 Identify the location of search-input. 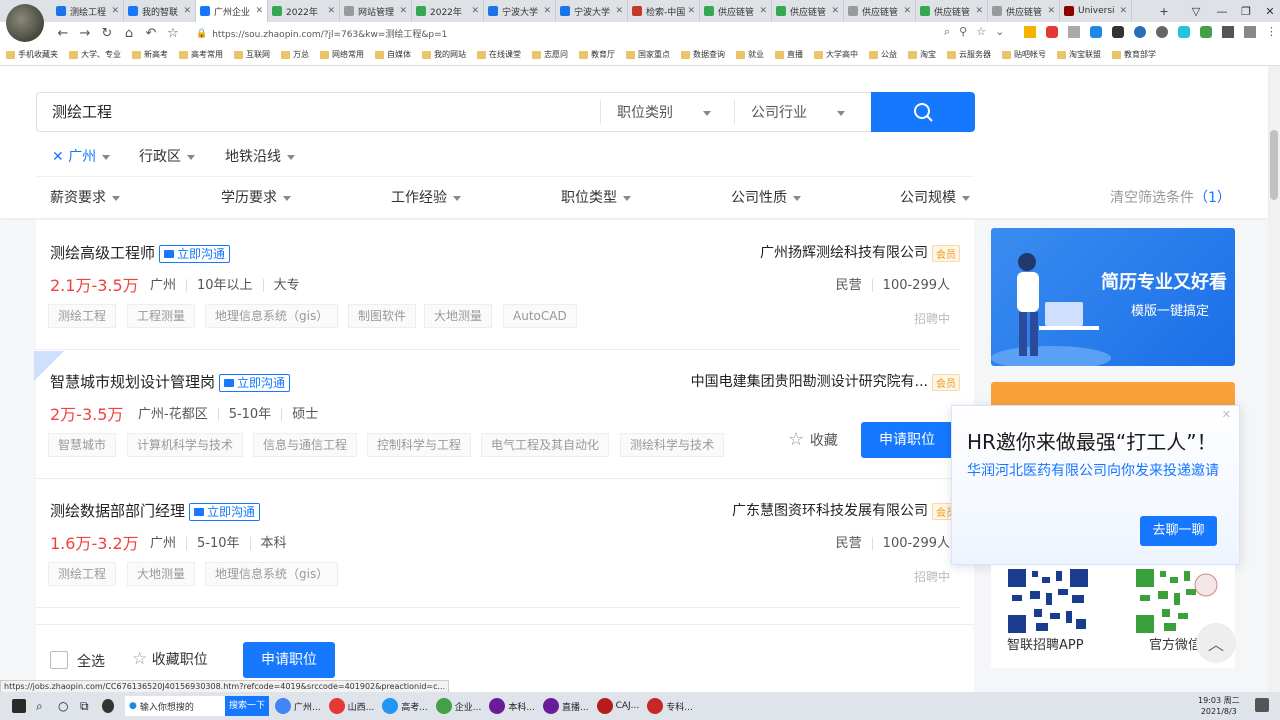
(453, 112).